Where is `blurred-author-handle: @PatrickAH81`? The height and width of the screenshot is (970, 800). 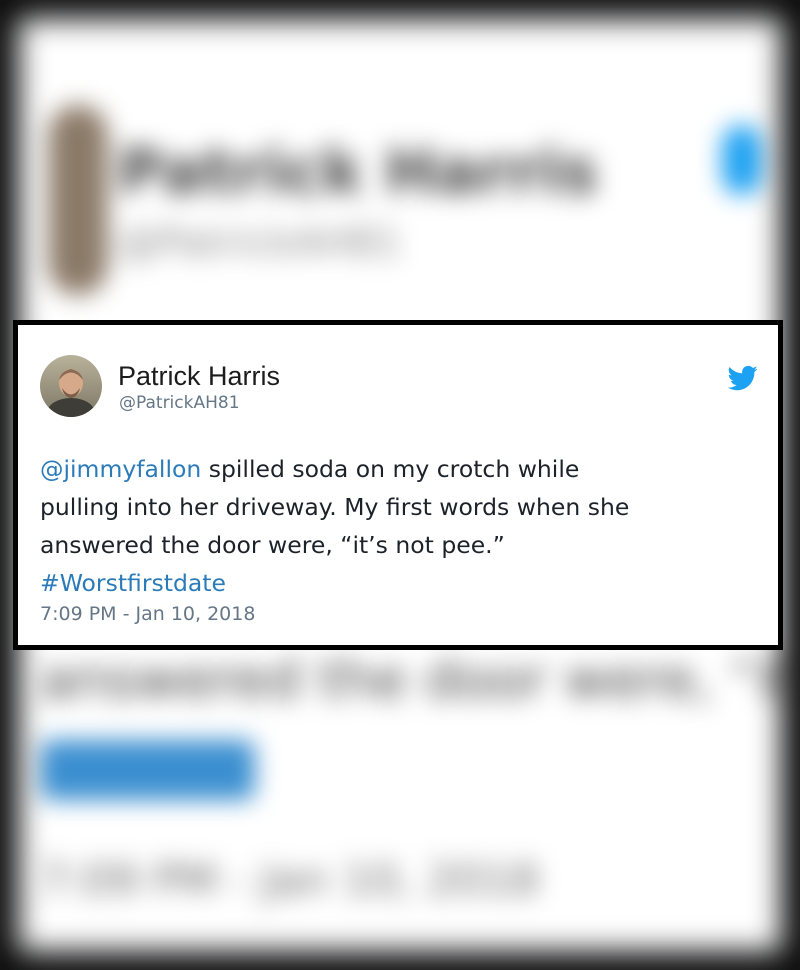 blurred-author-handle: @PatrickAH81 is located at coordinates (260, 243).